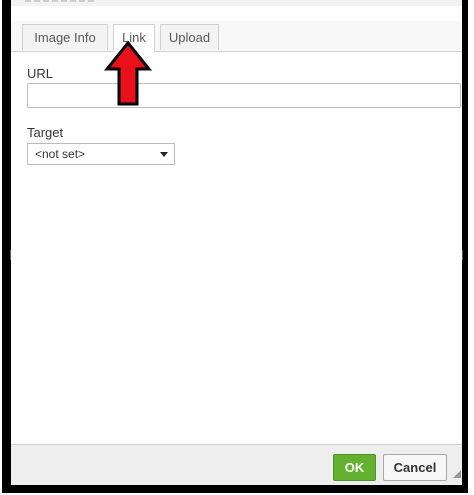 The height and width of the screenshot is (495, 474). Describe the element at coordinates (40, 73) in the screenshot. I see `url-label: URL` at that location.